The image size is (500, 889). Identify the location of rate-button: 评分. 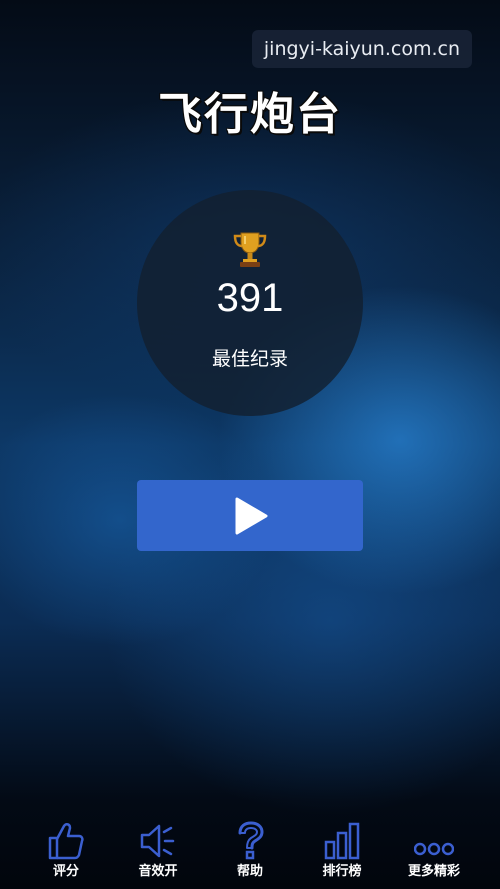
(66, 850).